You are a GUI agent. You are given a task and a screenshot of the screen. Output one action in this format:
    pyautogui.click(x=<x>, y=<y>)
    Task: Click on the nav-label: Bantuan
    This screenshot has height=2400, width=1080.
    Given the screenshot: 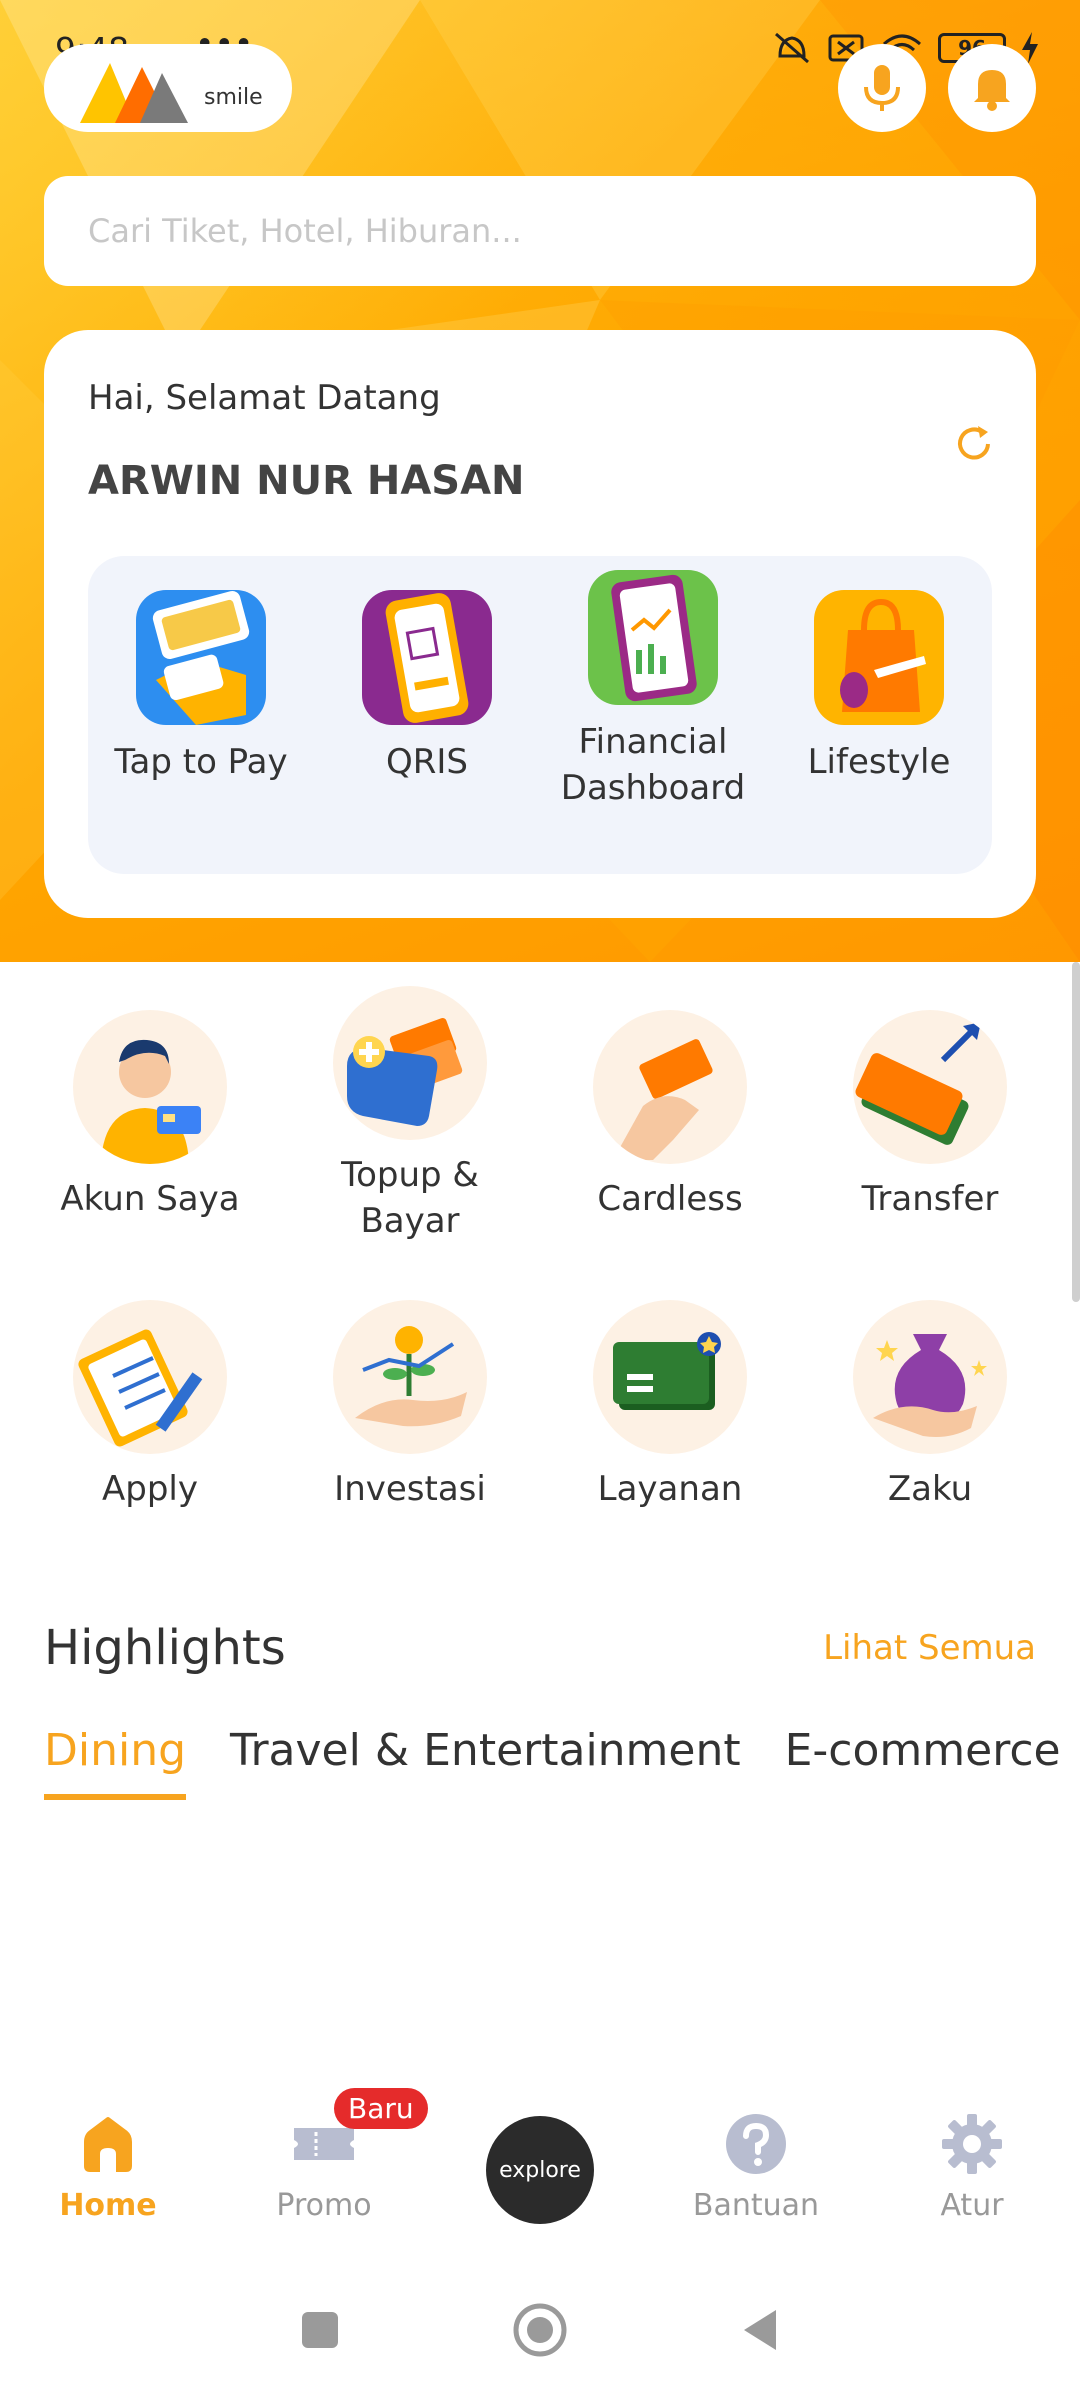 What is the action you would take?
    pyautogui.click(x=756, y=2205)
    